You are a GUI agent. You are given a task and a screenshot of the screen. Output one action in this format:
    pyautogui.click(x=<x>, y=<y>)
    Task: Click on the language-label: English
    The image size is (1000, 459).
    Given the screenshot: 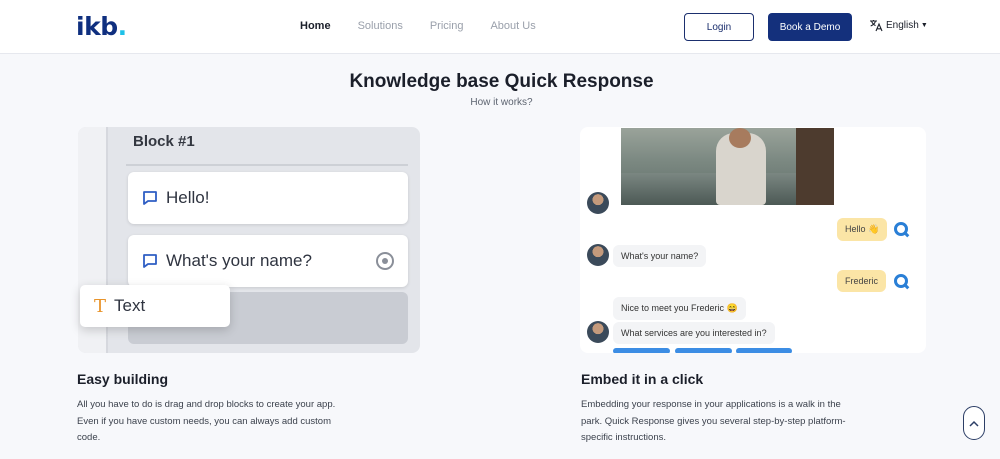 What is the action you would take?
    pyautogui.click(x=902, y=25)
    